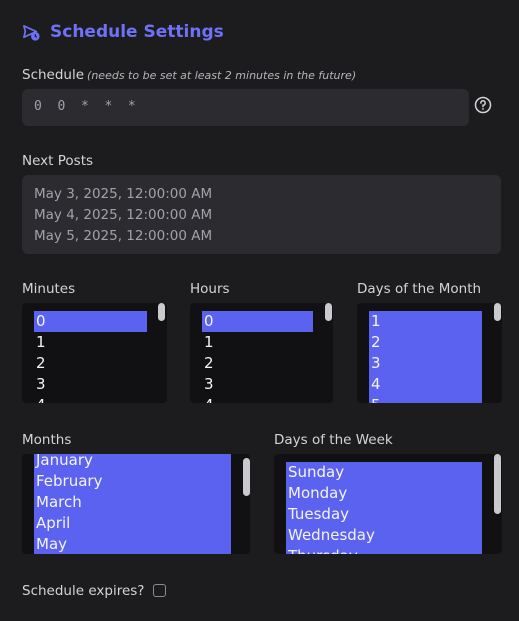 The width and height of the screenshot is (519, 621). Describe the element at coordinates (384, 550) in the screenshot. I see `day-of-week-option: Thursday` at that location.